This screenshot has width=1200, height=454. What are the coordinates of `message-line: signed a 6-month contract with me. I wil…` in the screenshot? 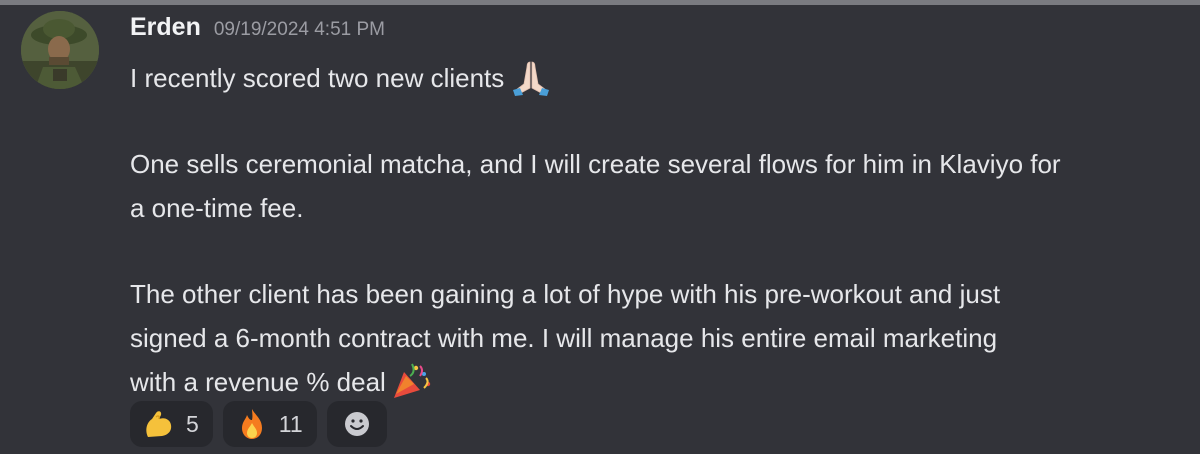 It's located at (564, 338).